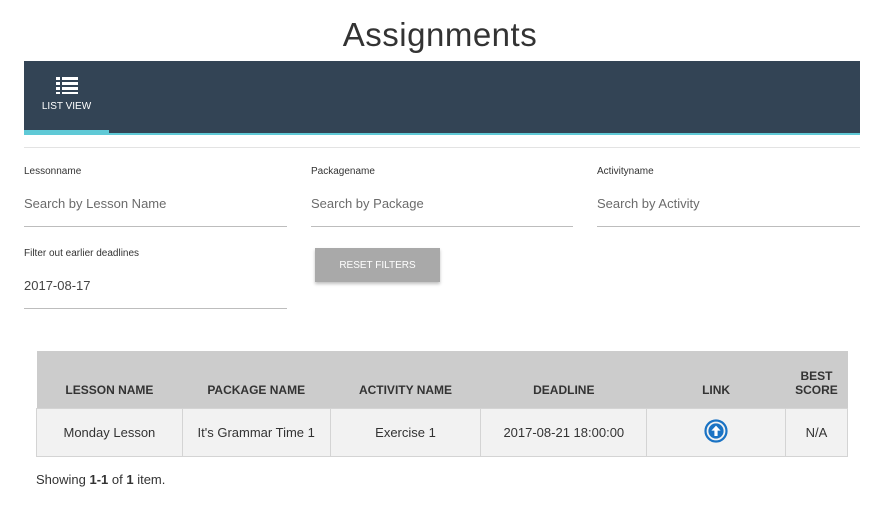  Describe the element at coordinates (716, 379) in the screenshot. I see `column-header-link: LINK` at that location.